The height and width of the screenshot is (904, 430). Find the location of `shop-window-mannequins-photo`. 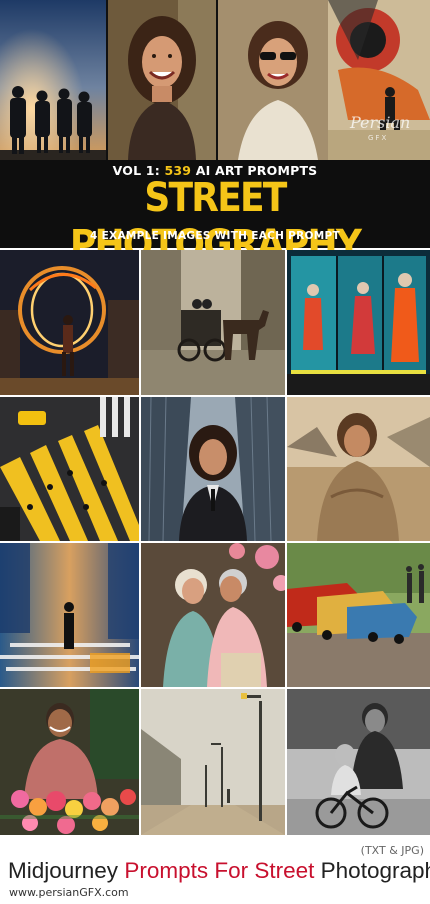

shop-window-mannequins-photo is located at coordinates (358, 322).